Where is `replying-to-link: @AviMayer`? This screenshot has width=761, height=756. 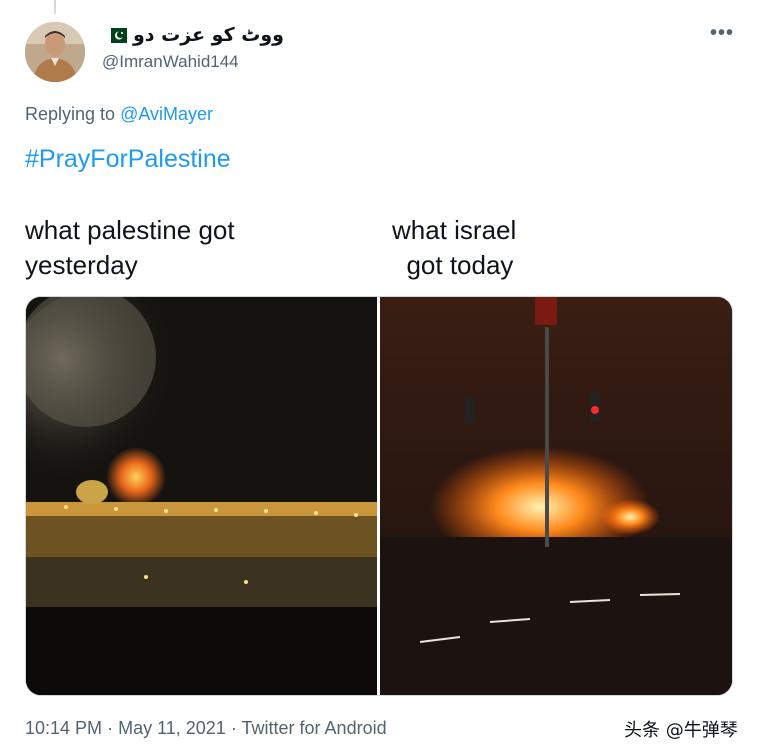
replying-to-link: @AviMayer is located at coordinates (166, 114).